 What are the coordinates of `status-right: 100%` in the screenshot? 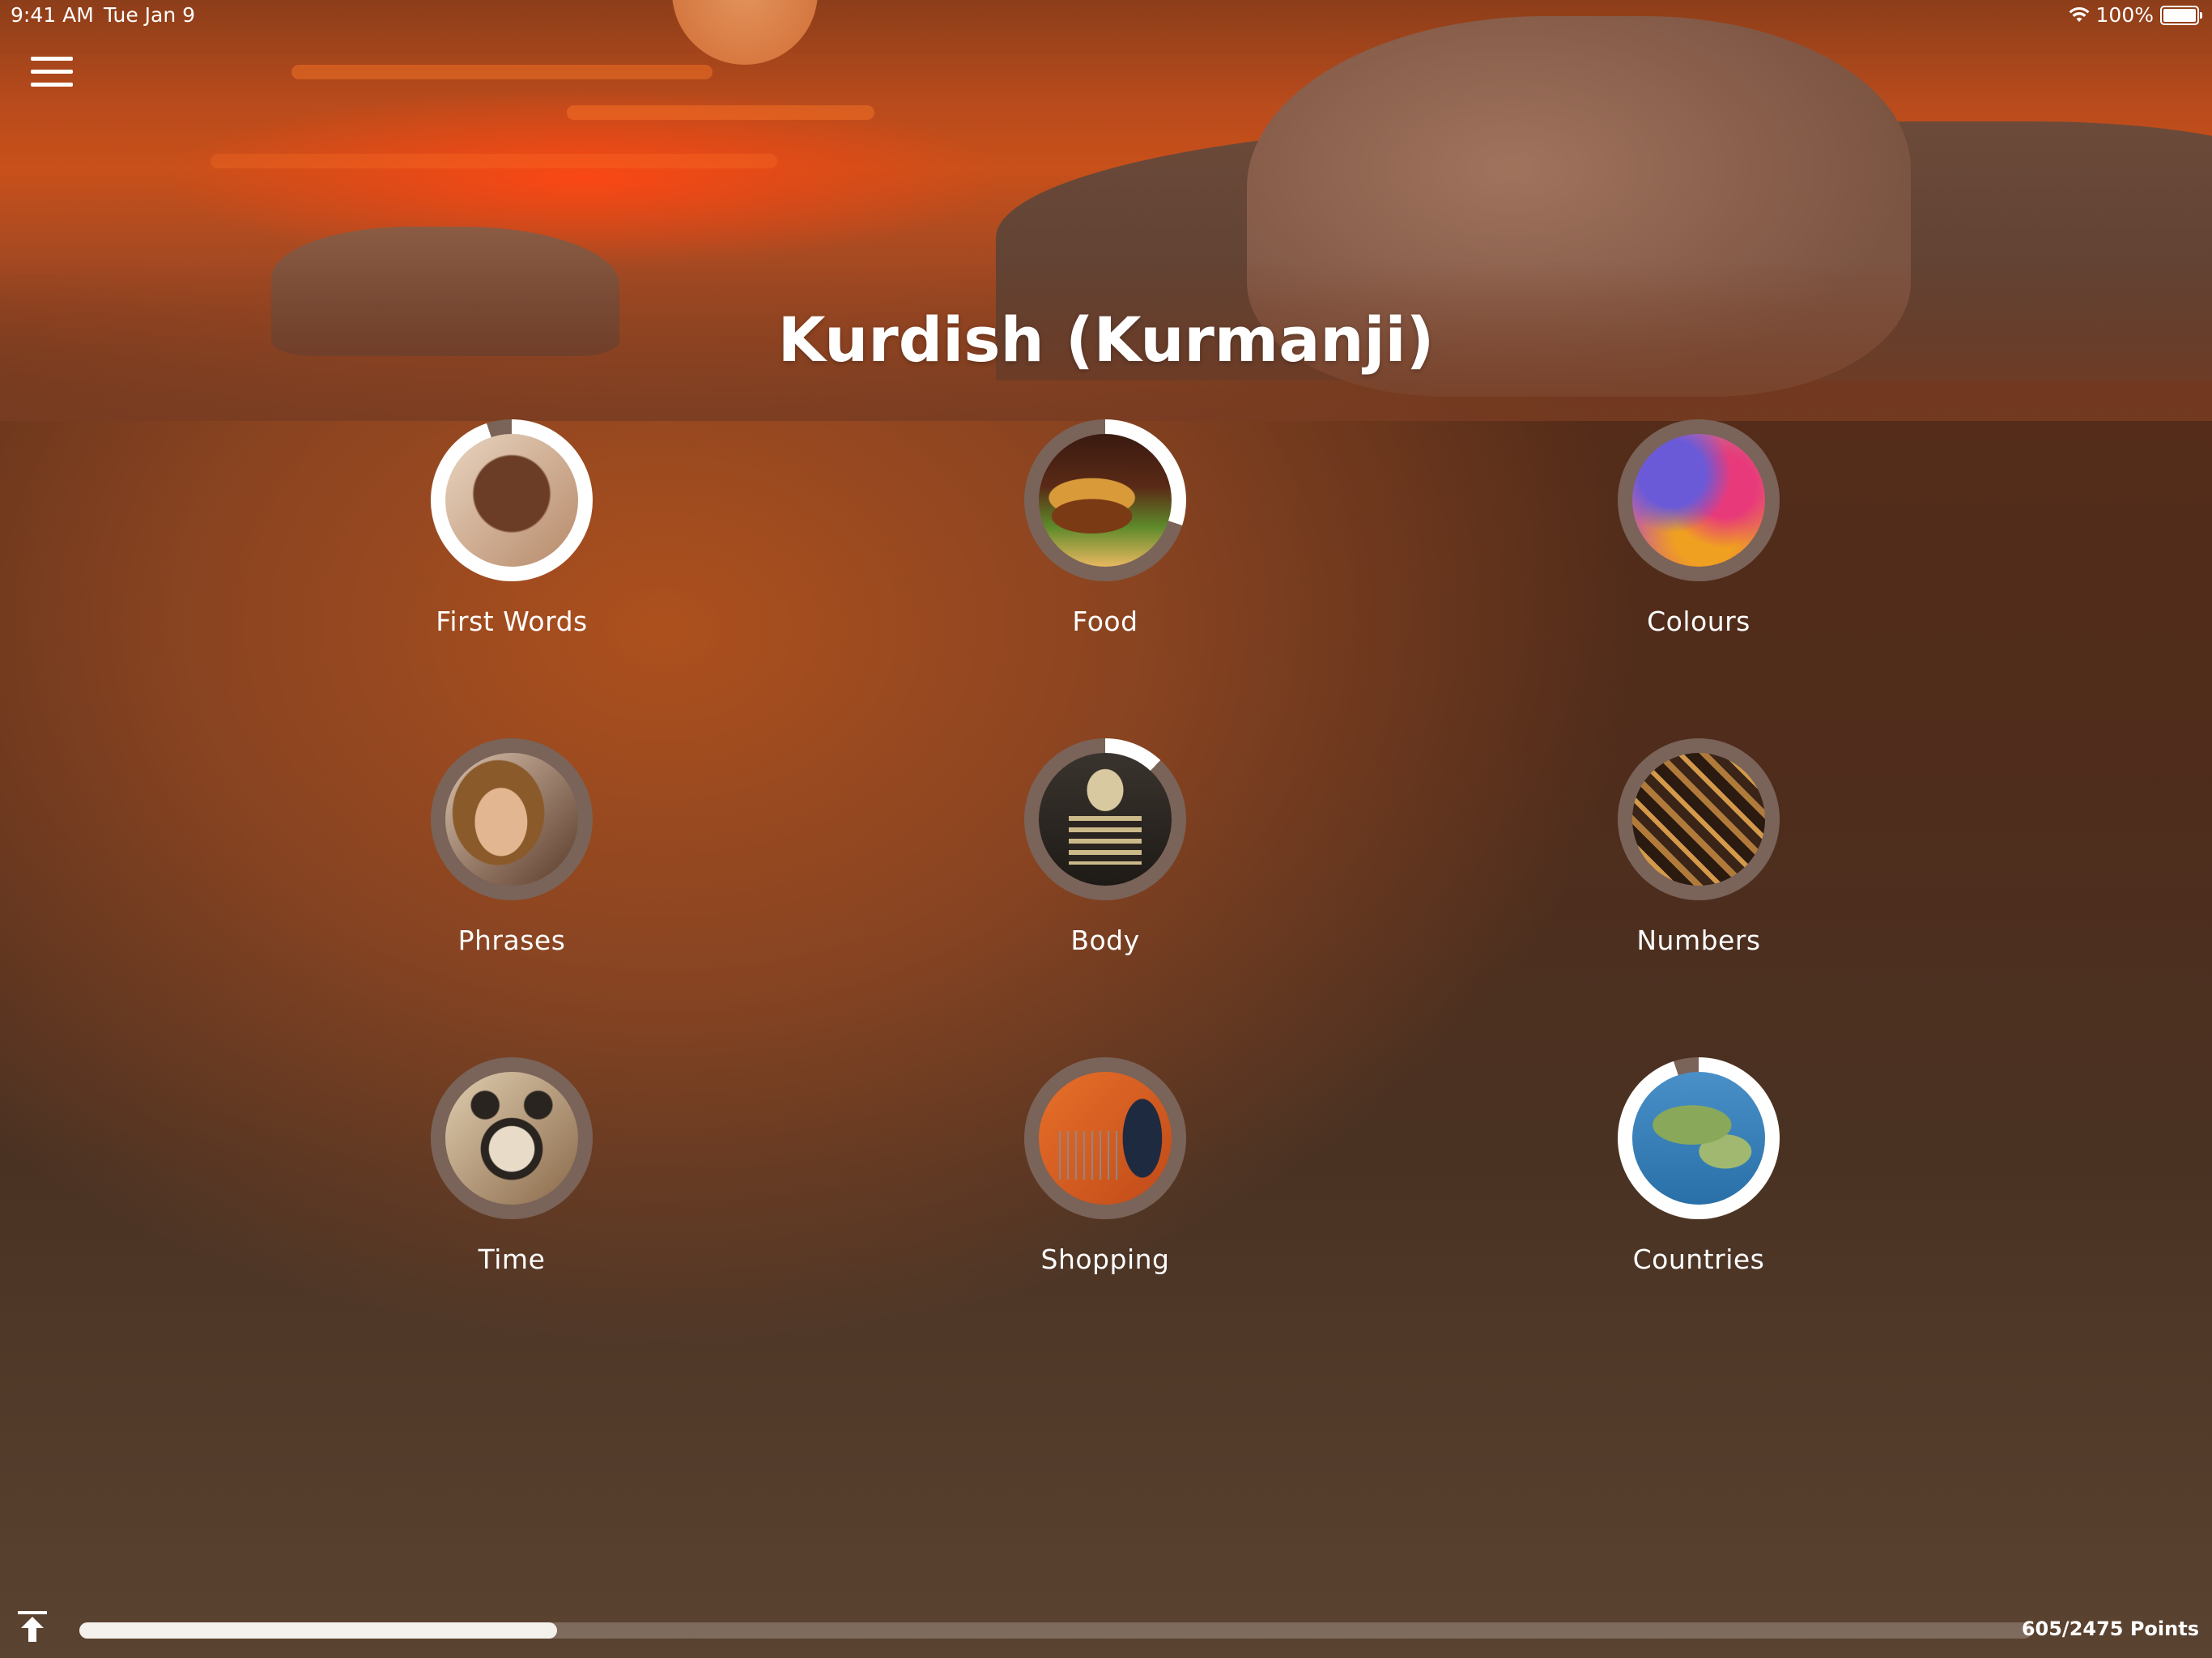 It's located at (2135, 15).